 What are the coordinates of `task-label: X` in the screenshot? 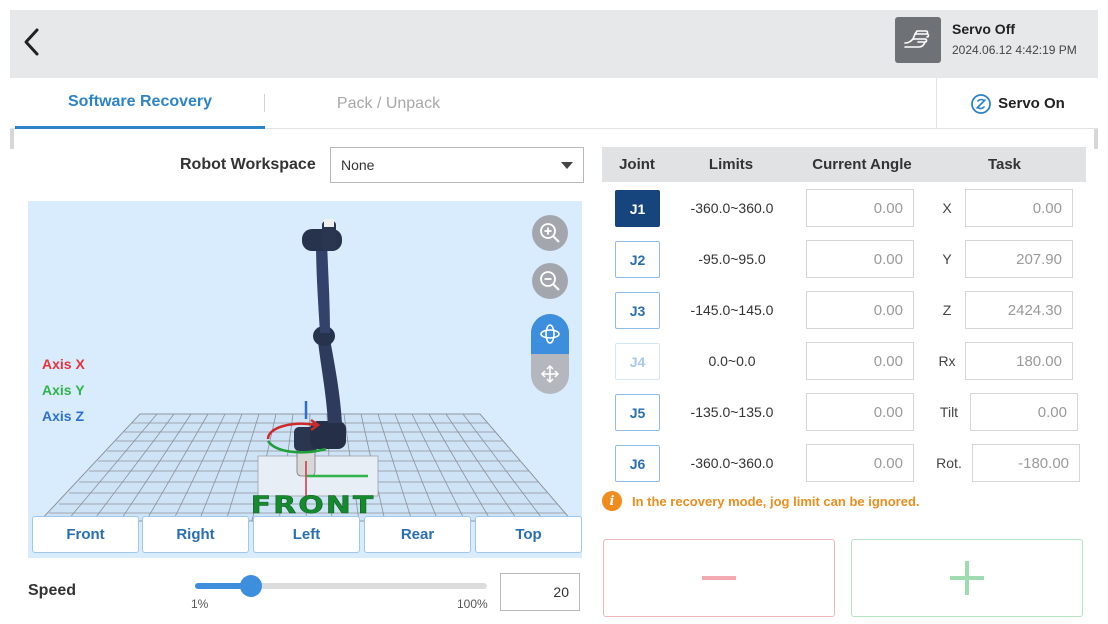 It's located at (947, 208).